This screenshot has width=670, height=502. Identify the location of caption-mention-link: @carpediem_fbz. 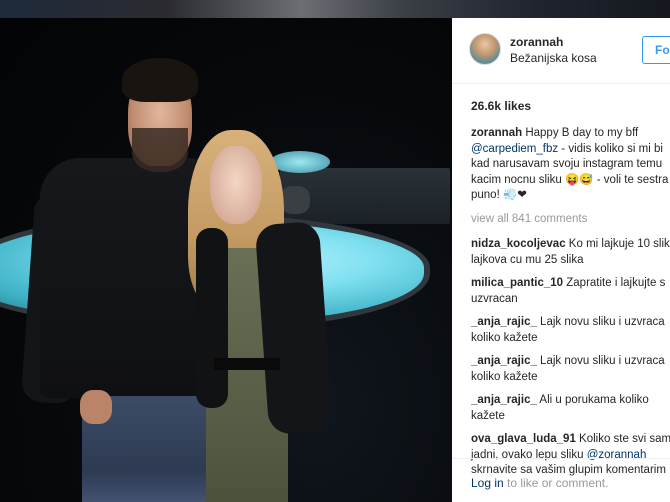
(514, 149).